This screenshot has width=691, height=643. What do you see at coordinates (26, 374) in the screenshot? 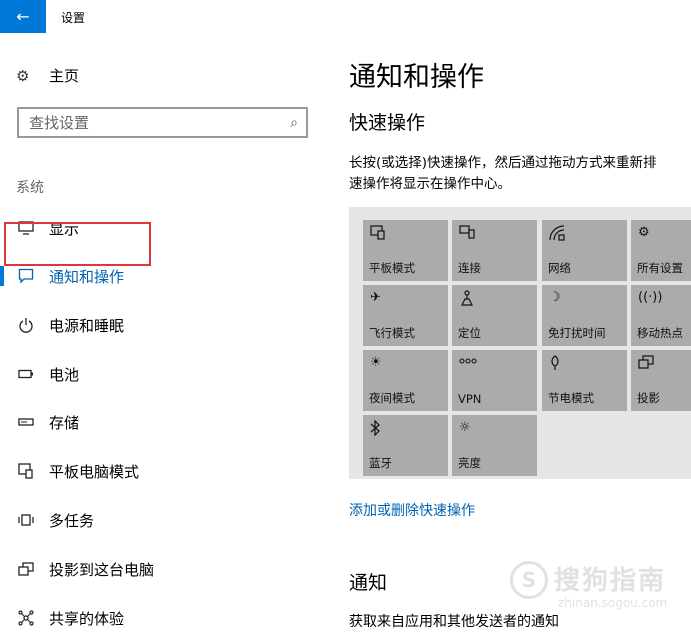
I see `battery-icon` at bounding box center [26, 374].